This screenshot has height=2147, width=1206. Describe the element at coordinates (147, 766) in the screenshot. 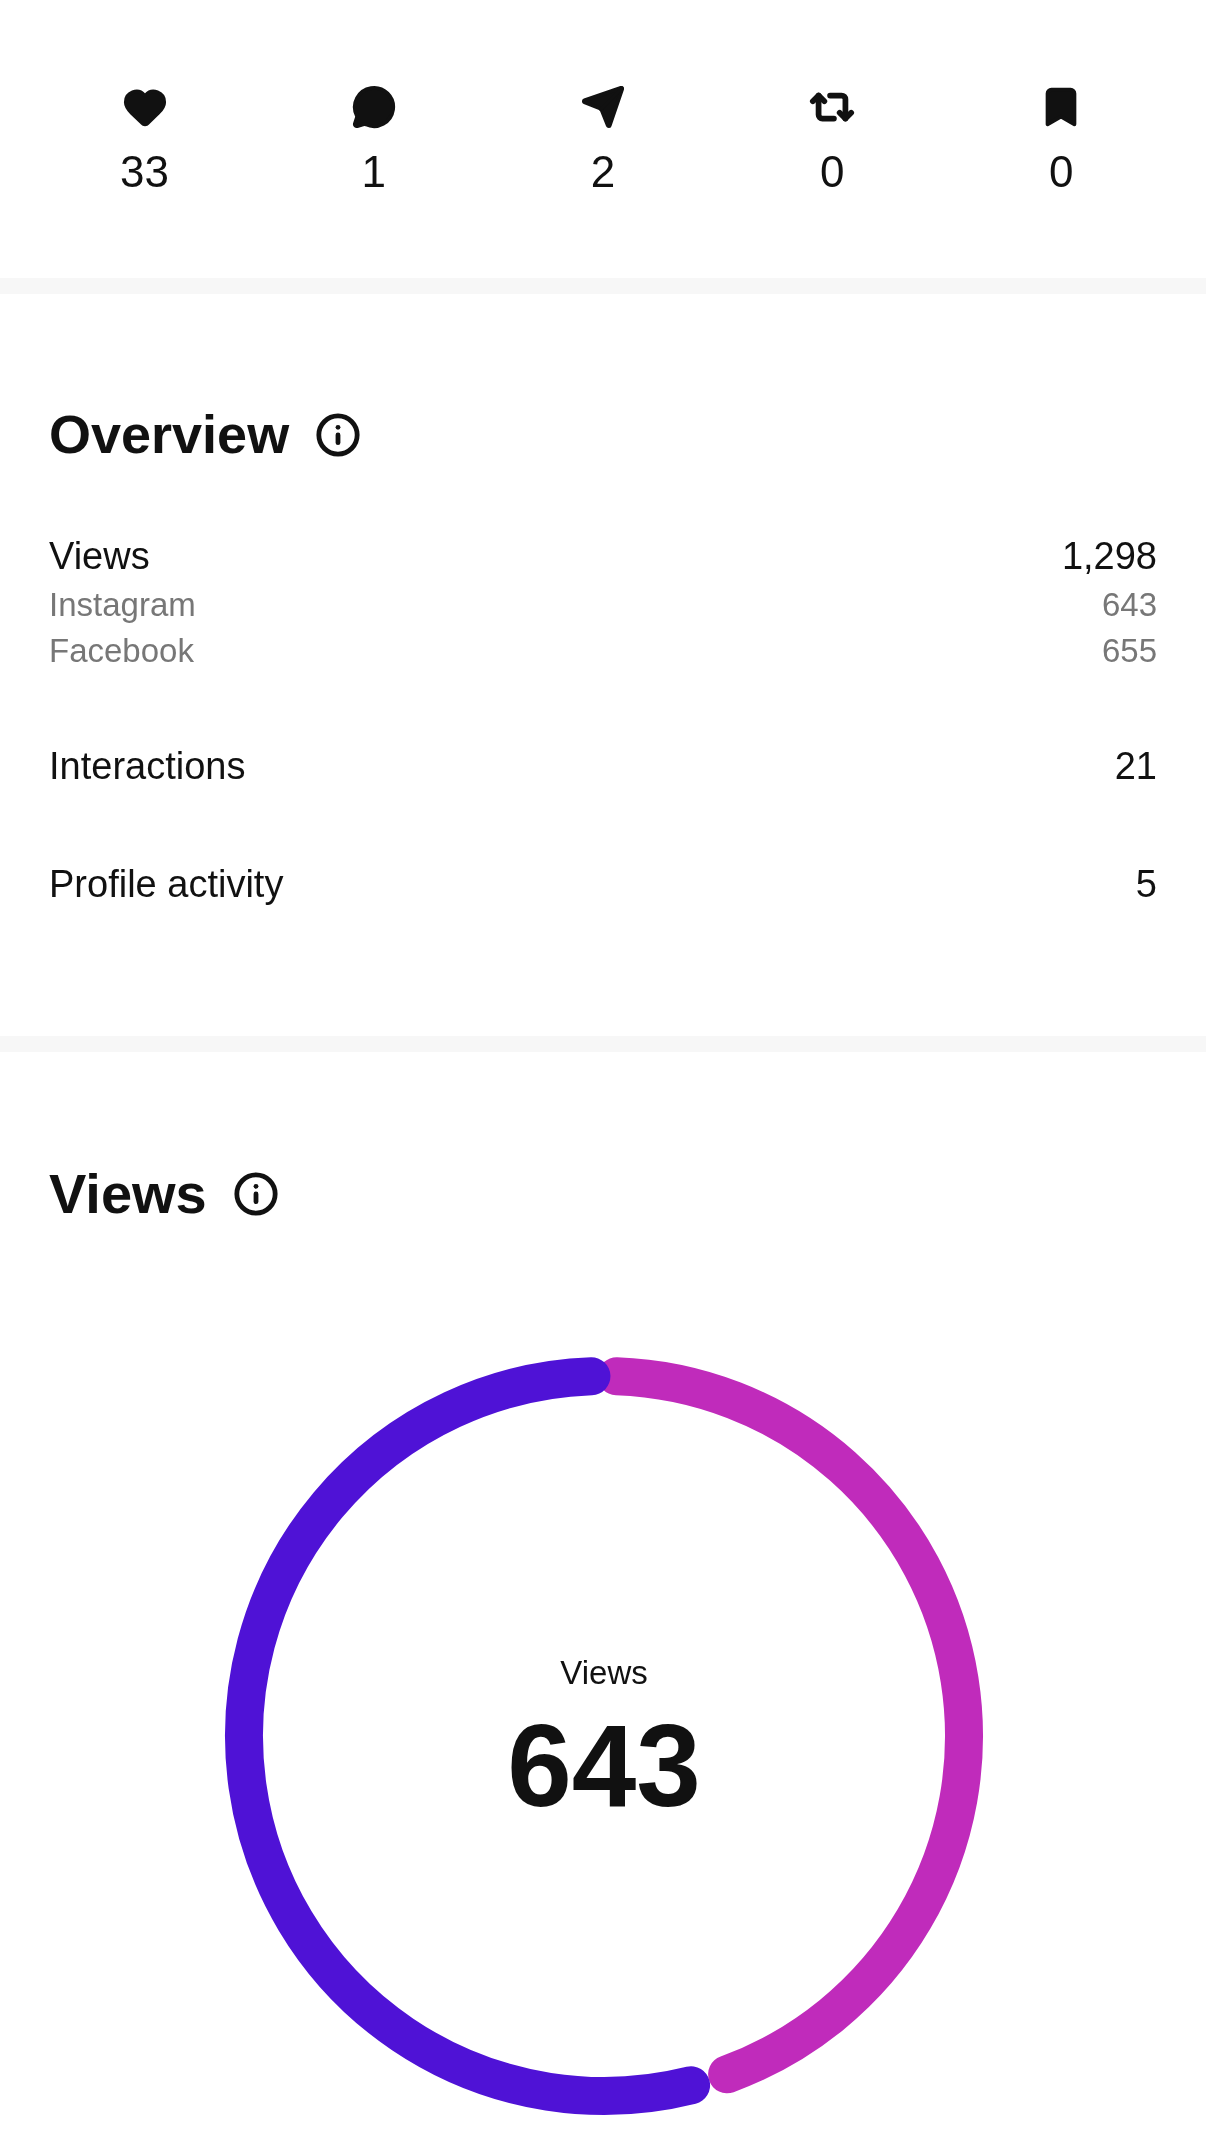

I see `metric-label: Interactions` at that location.